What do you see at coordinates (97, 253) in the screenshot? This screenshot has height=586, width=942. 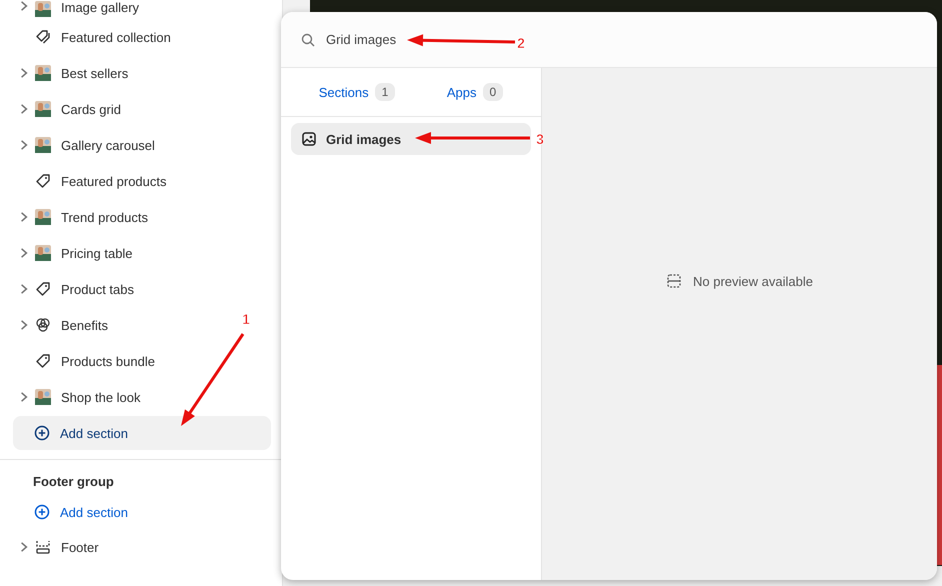 I see `section-item: Pricing table` at bounding box center [97, 253].